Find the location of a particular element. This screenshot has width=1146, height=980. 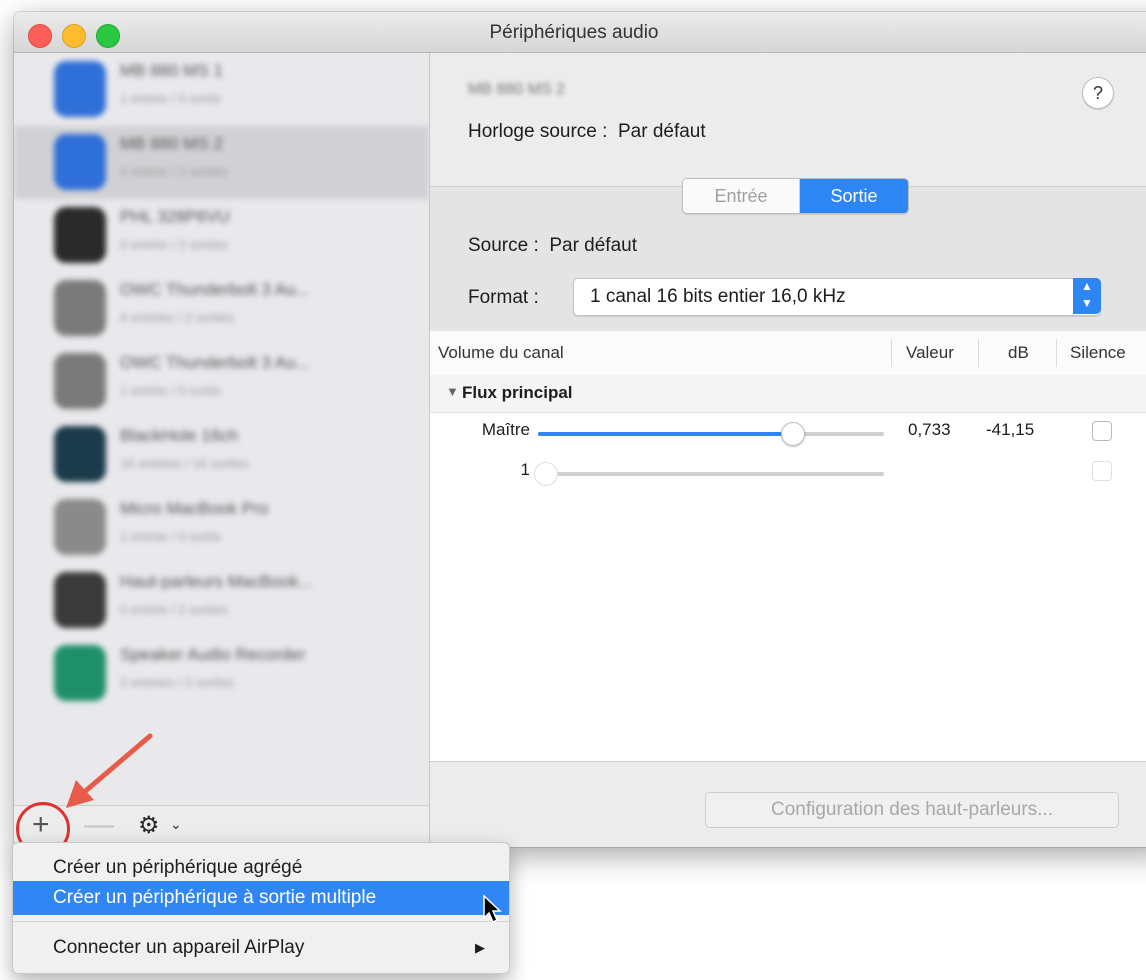

channel-label: Maître is located at coordinates (505, 429).